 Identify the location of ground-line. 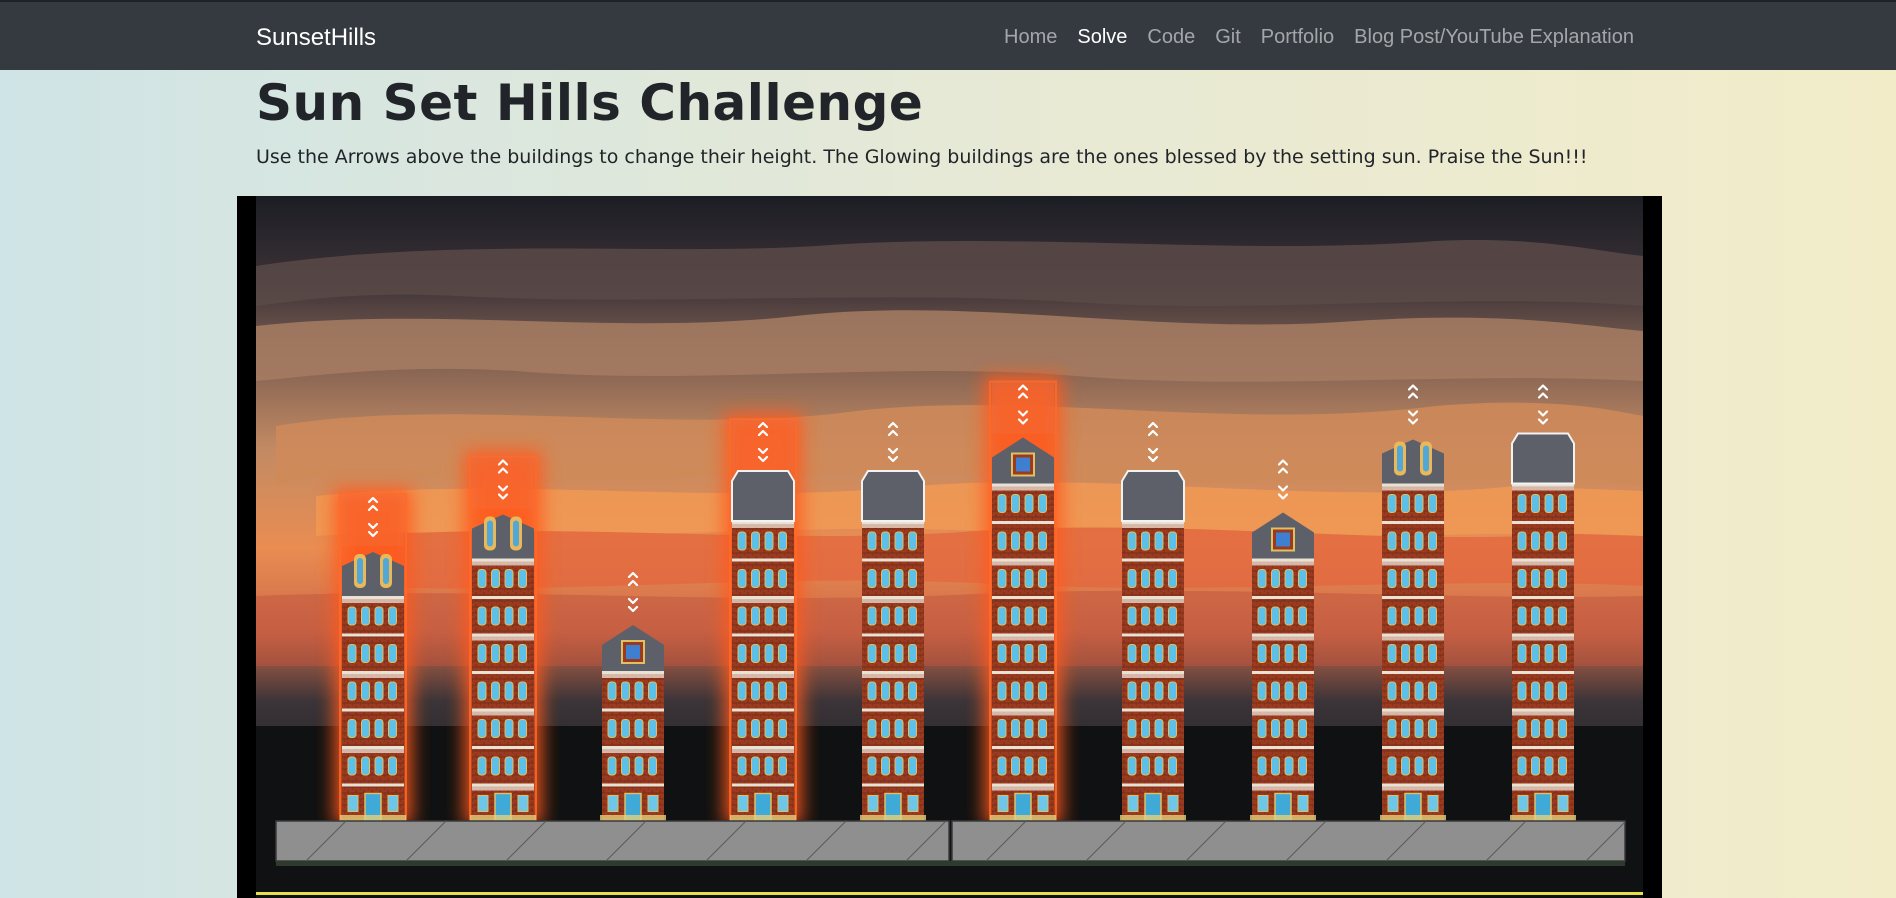
(949, 893).